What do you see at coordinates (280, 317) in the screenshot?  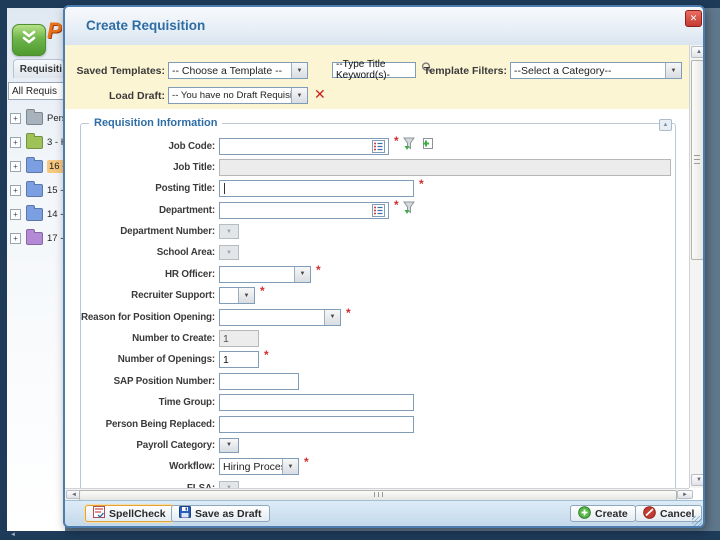 I see `reason-for-position-opening-select: ▼` at bounding box center [280, 317].